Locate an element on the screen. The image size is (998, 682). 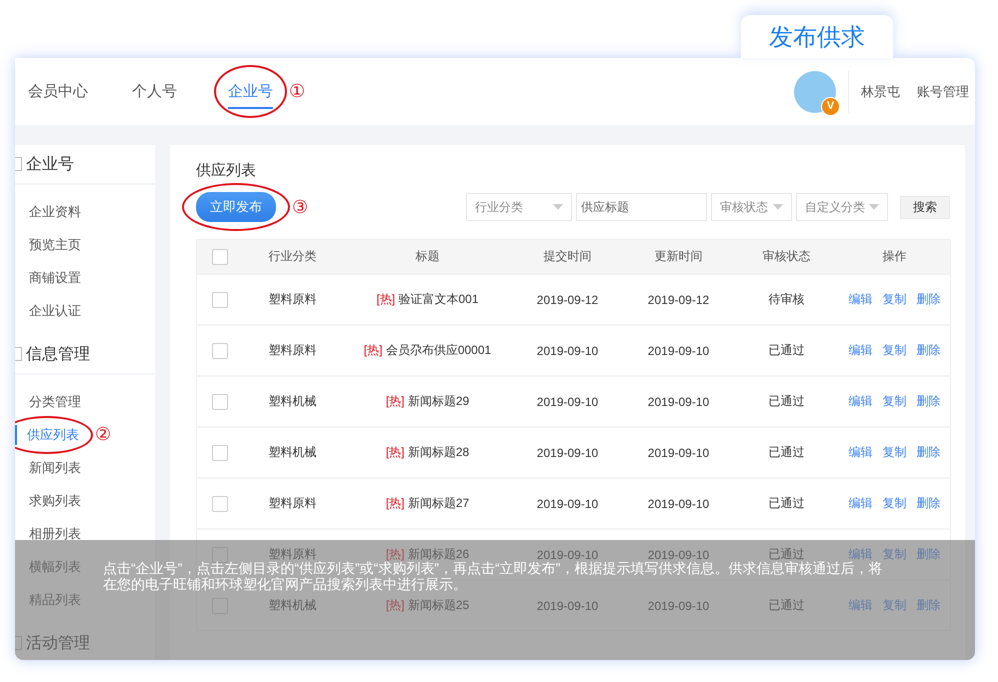
sidebar-item: 供应列表 is located at coordinates (47, 434).